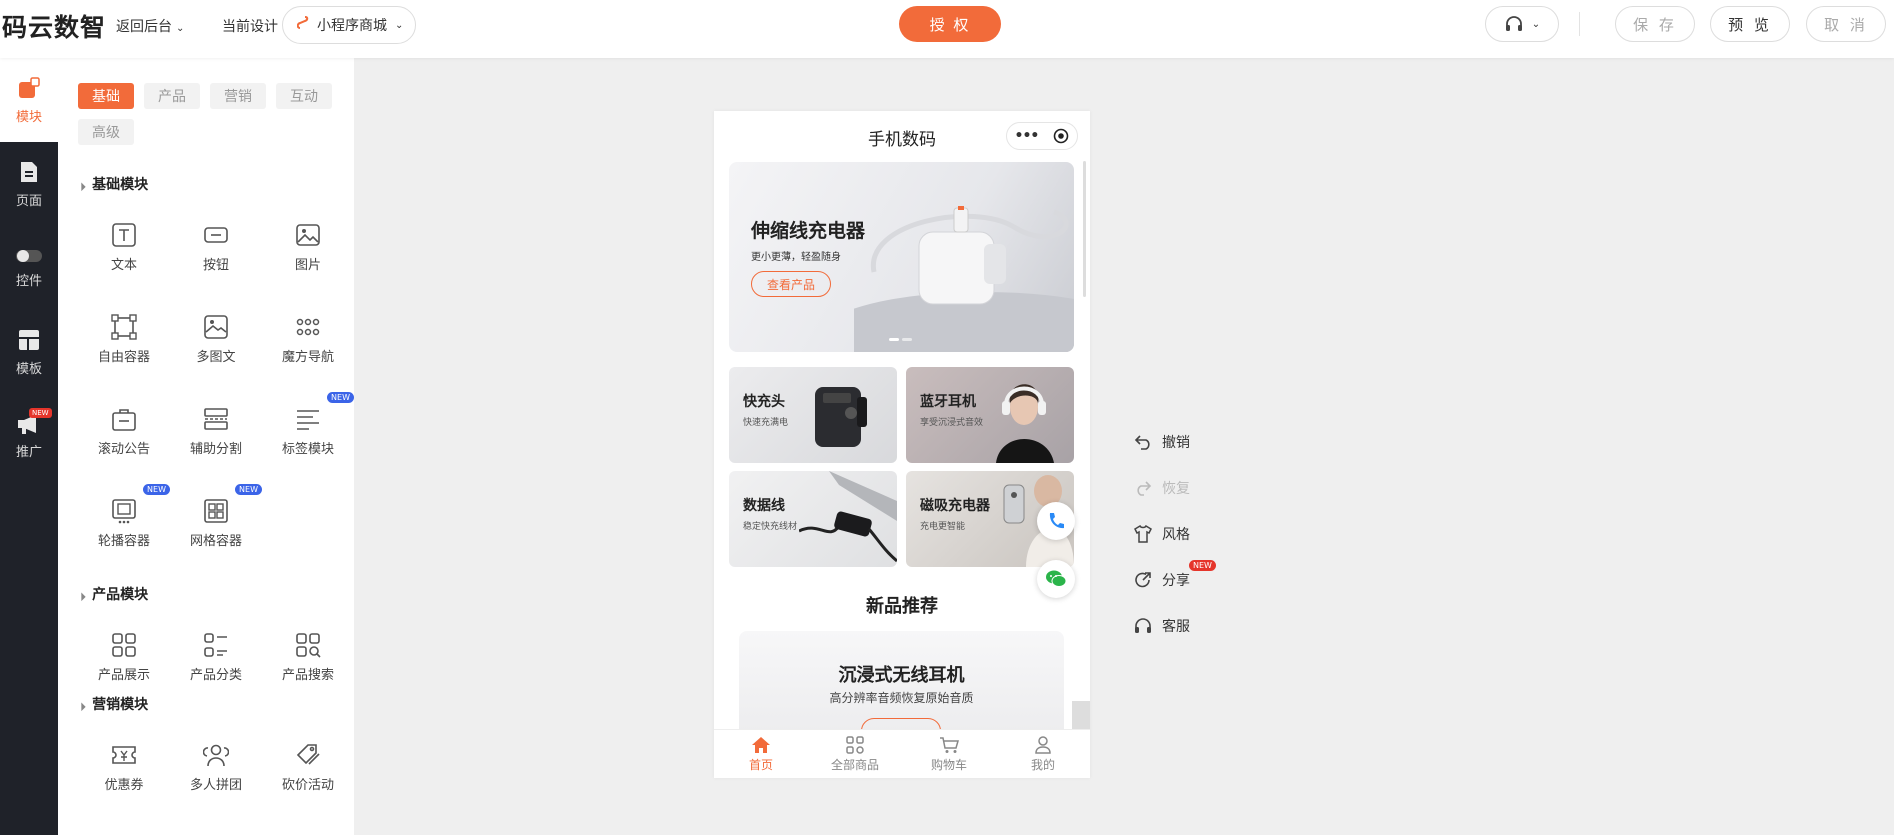 Image resolution: width=1894 pixels, height=835 pixels. I want to click on module-coupon: 优惠券, so click(124, 774).